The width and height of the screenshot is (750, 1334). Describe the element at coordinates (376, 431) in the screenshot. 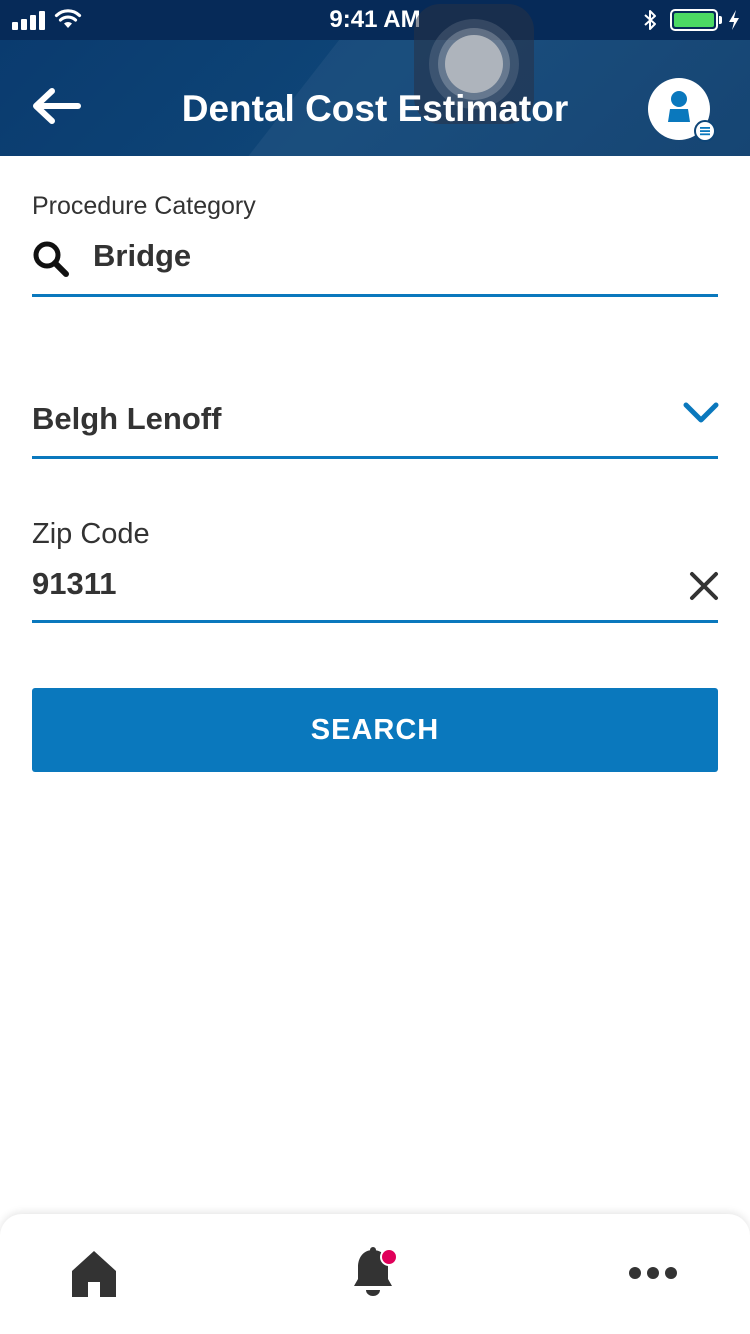

I see `provider-select: Belgh Lenoff` at that location.